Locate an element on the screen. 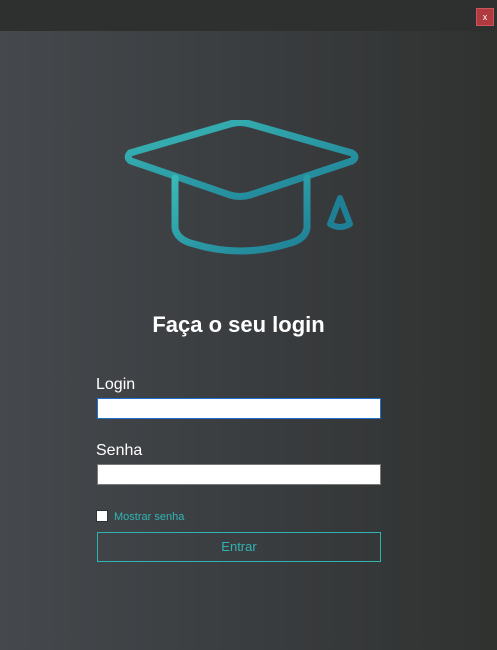  login-submit-button: Entrar is located at coordinates (239, 547).